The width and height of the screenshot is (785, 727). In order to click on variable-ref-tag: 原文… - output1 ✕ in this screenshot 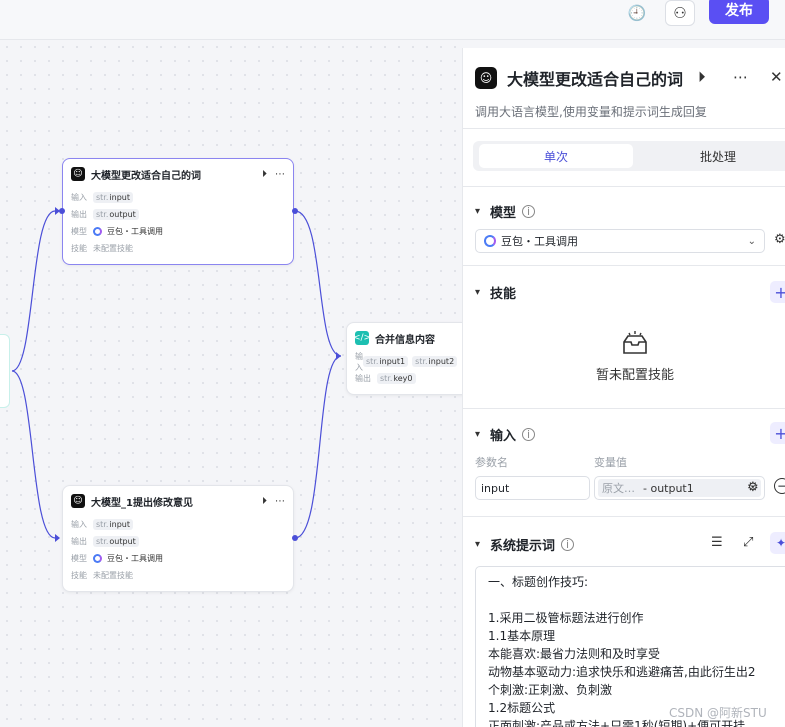, I will do `click(679, 488)`.